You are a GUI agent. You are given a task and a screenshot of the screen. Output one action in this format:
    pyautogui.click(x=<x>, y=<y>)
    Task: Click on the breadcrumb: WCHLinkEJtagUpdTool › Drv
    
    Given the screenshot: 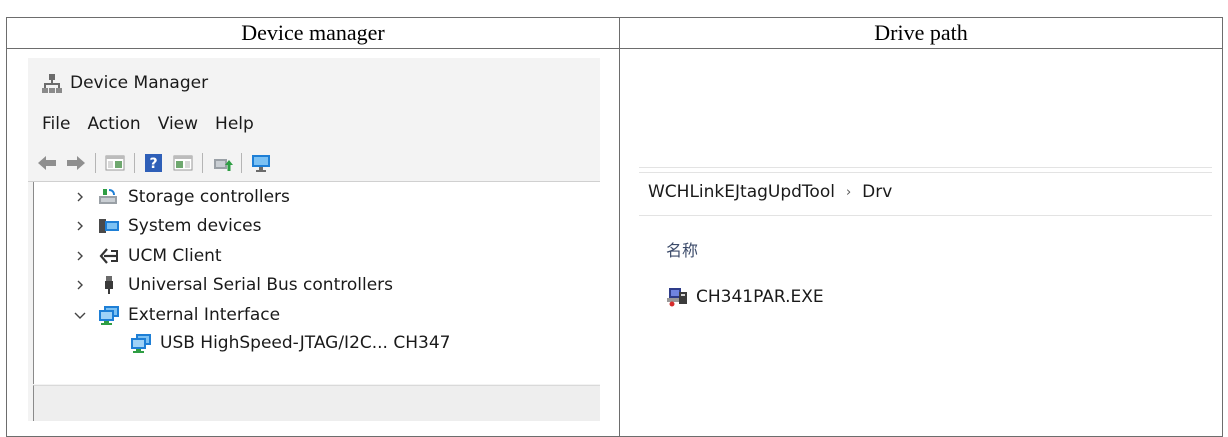 What is the action you would take?
    pyautogui.click(x=770, y=192)
    